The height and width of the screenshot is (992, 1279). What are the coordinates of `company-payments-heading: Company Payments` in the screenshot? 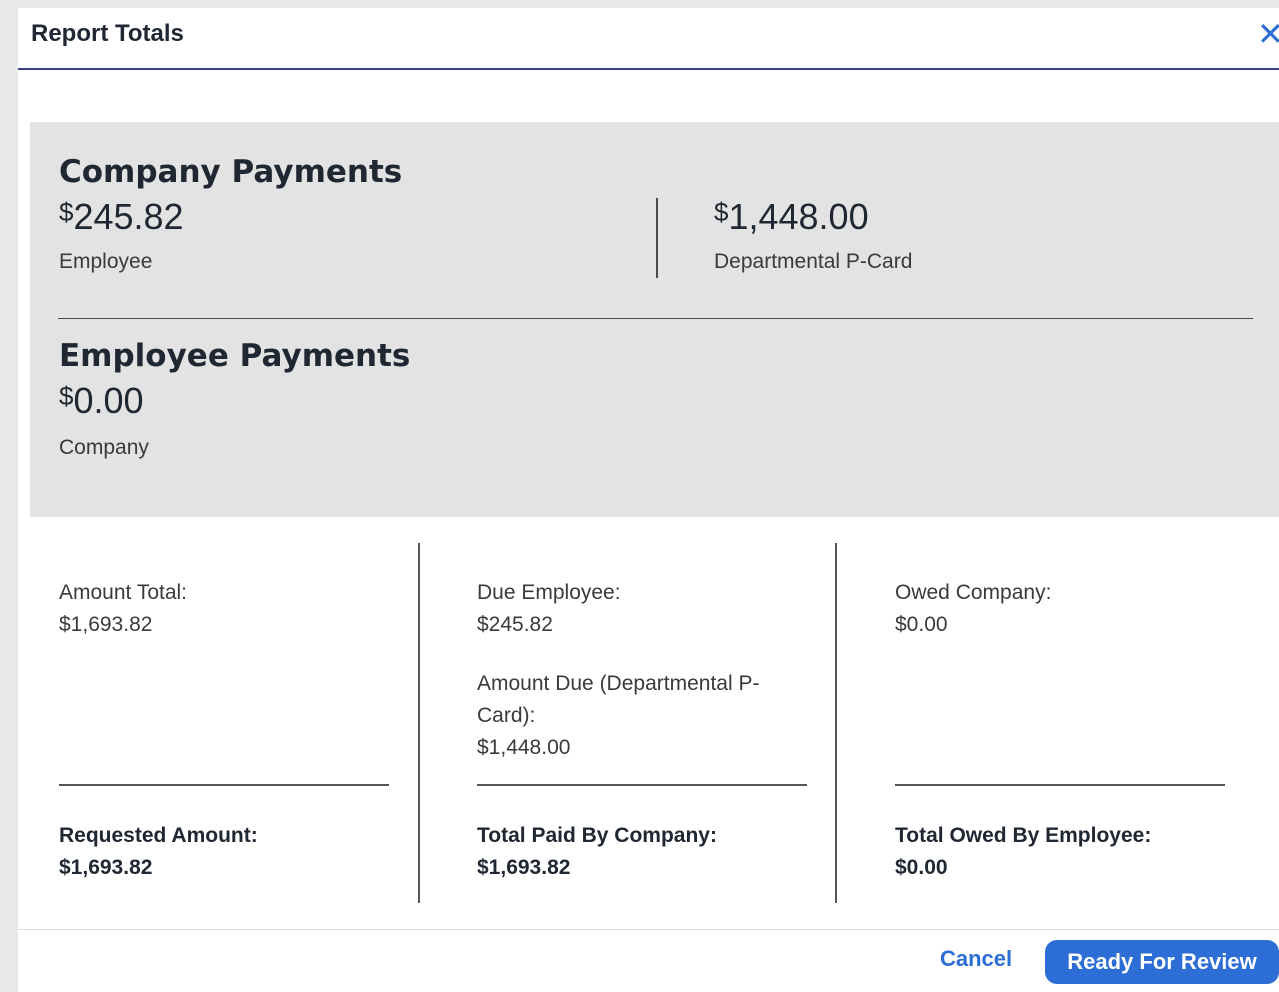 It's located at (231, 172).